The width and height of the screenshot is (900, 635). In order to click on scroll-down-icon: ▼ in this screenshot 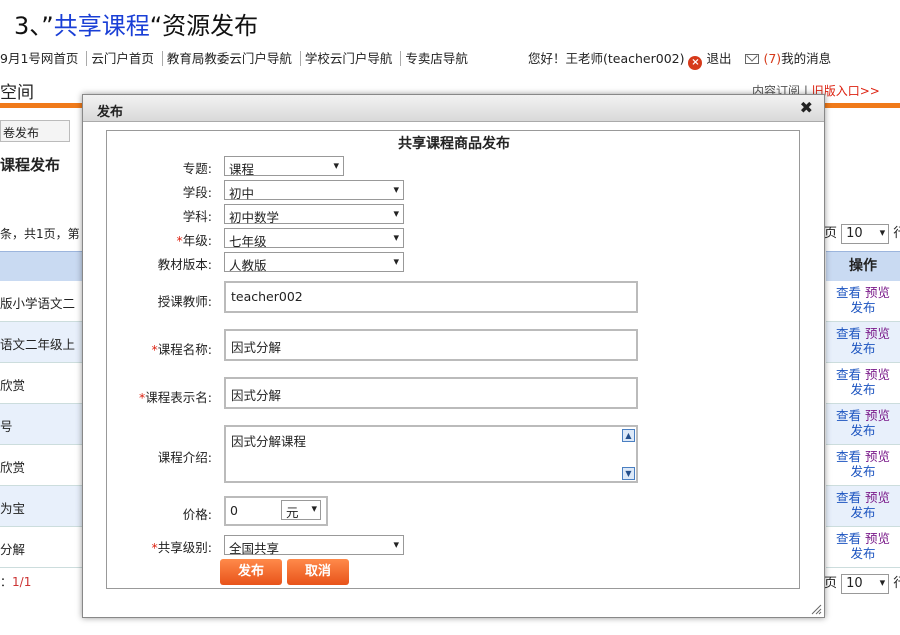, I will do `click(628, 473)`.